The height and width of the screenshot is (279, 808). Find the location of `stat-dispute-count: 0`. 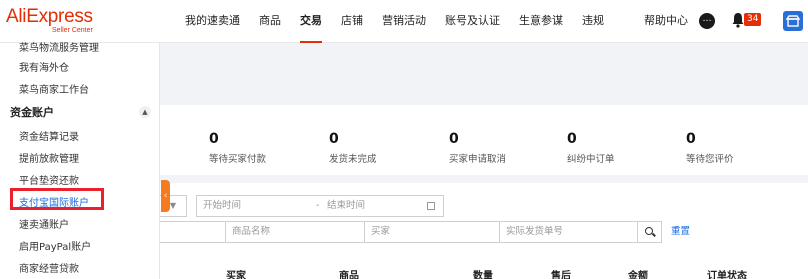

stat-dispute-count: 0 is located at coordinates (572, 139).